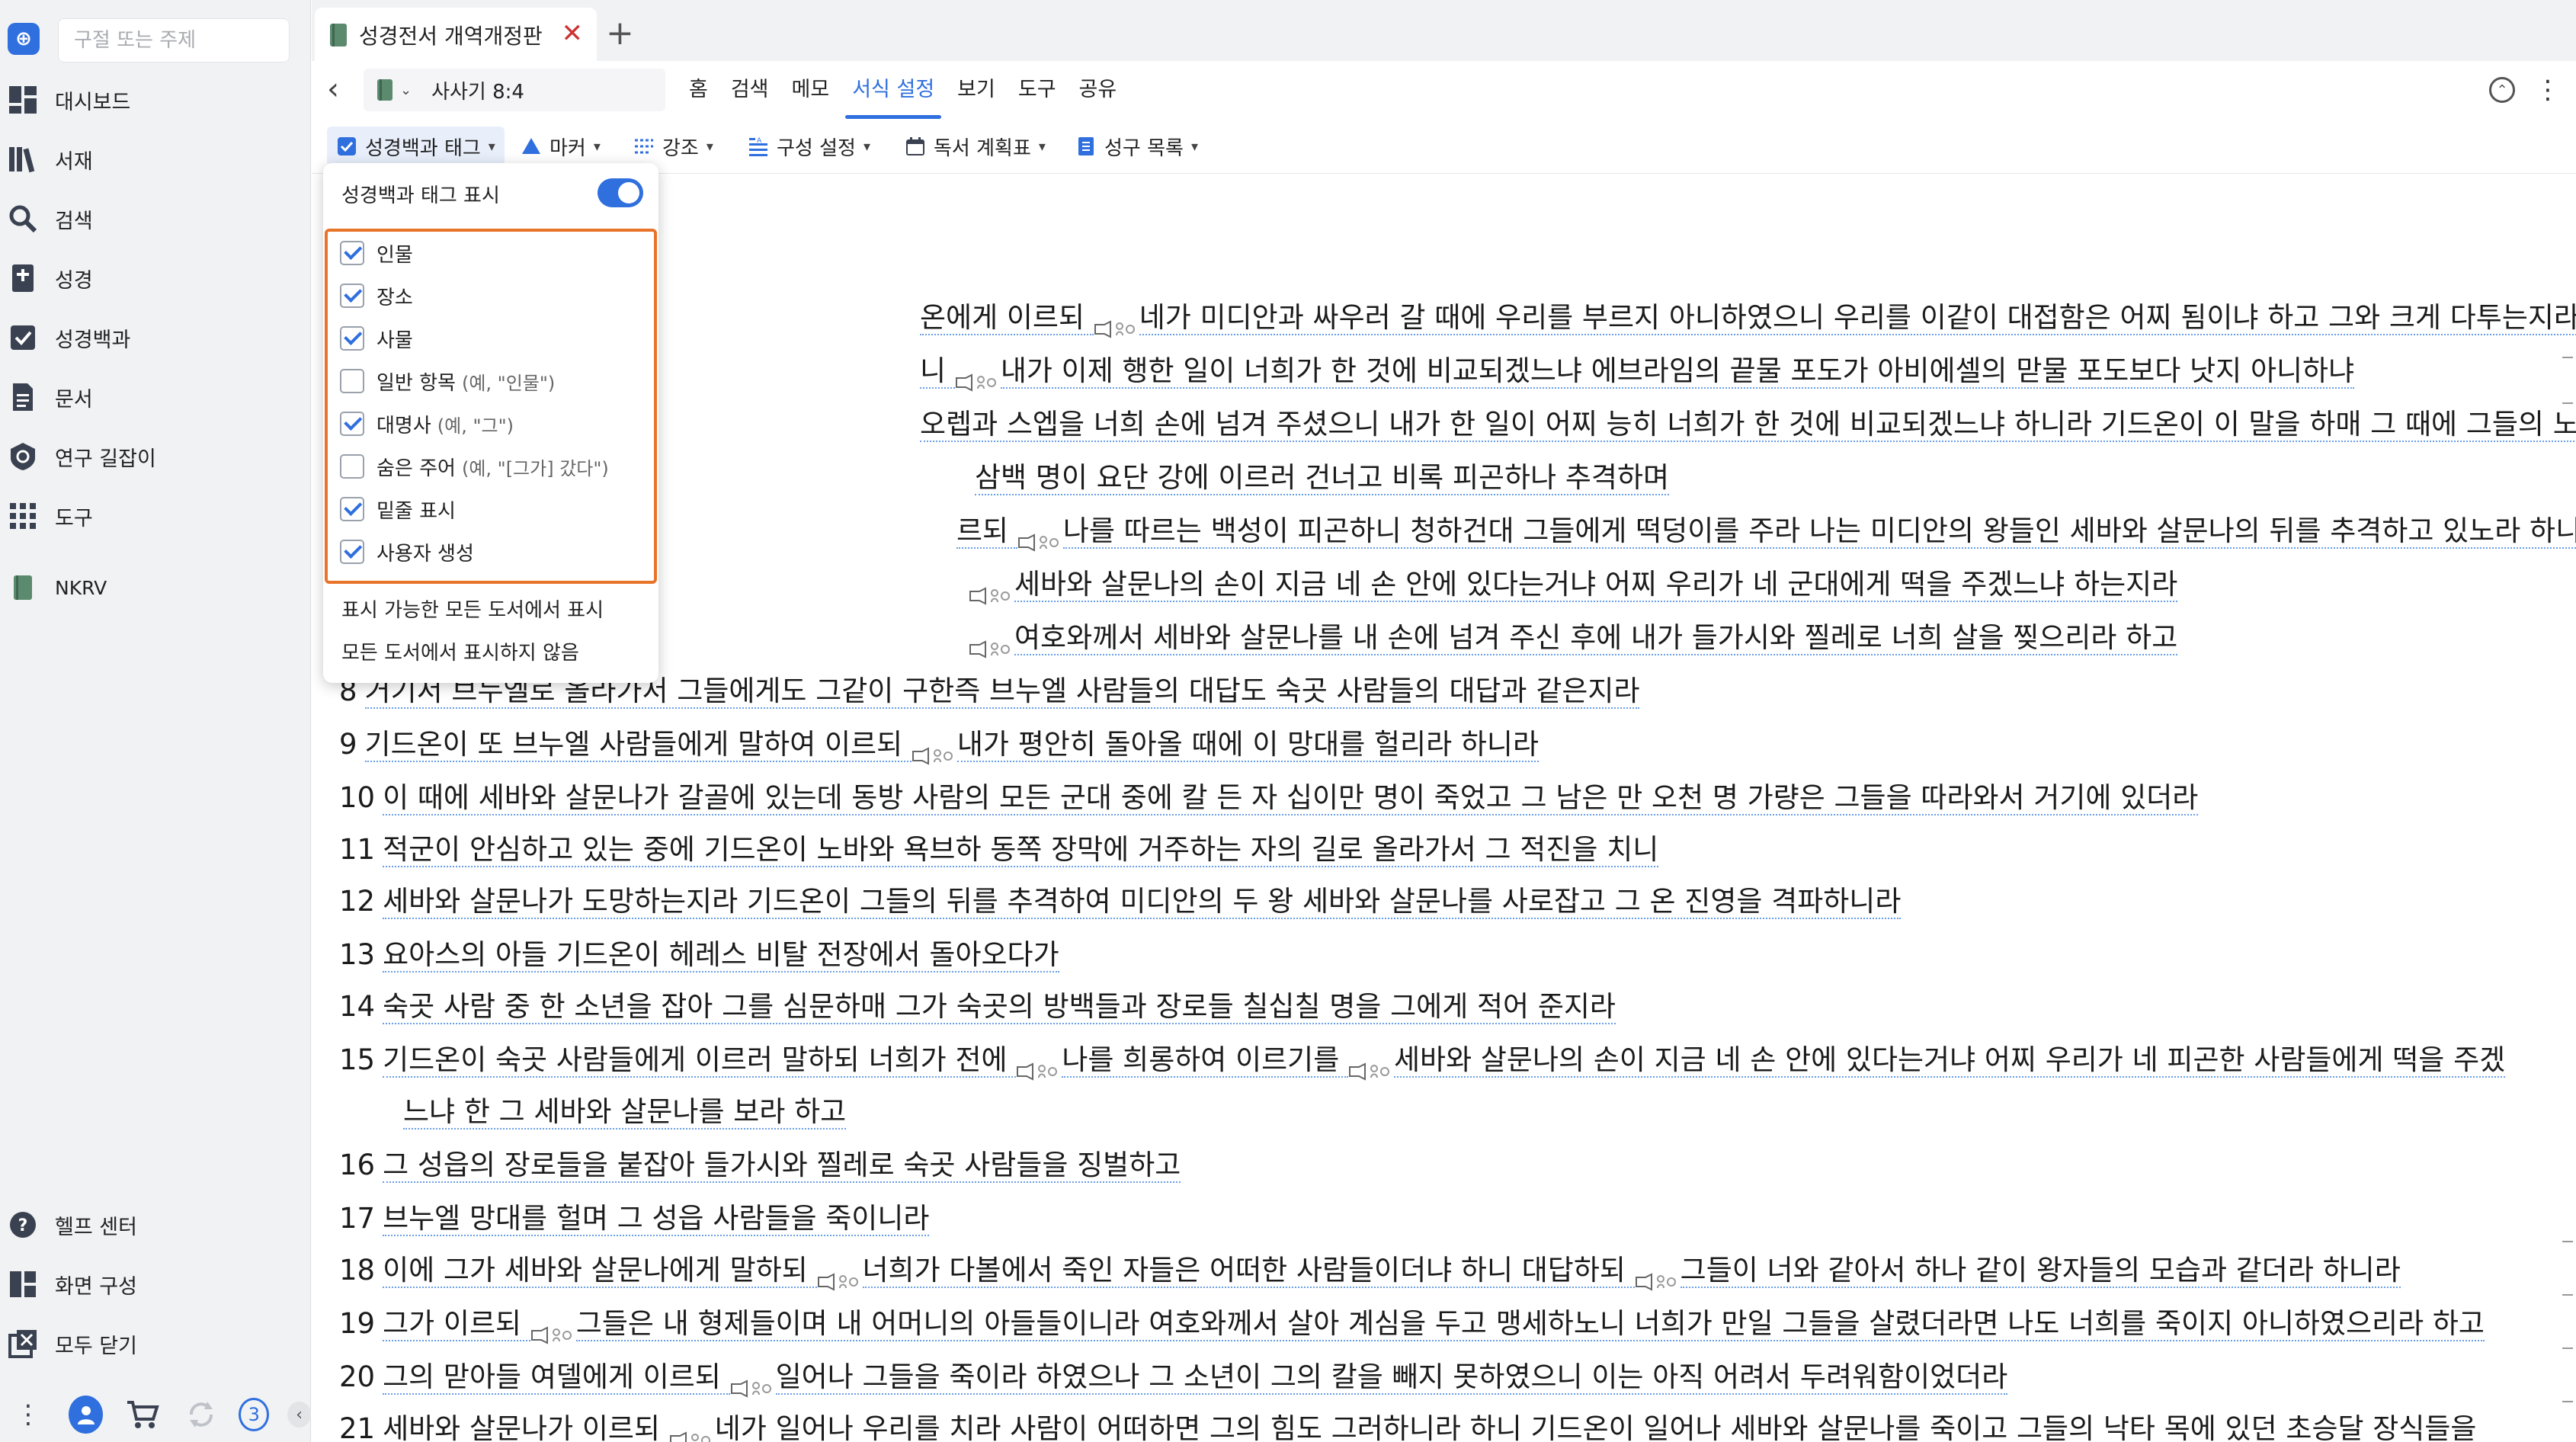 The width and height of the screenshot is (2576, 1442). I want to click on verse-number: 17, so click(357, 1218).